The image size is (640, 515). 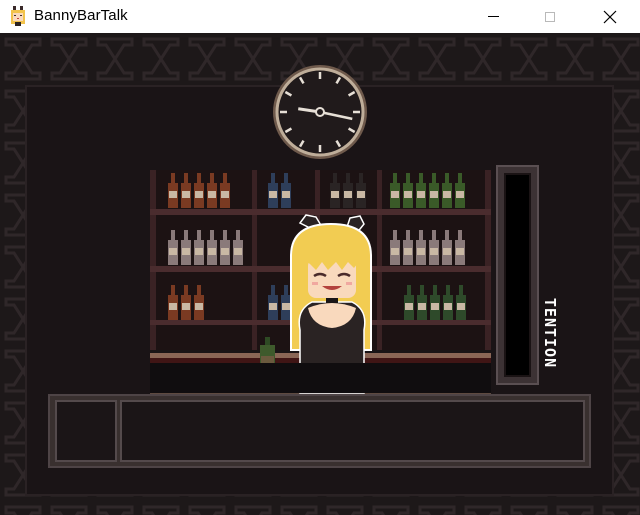 I want to click on minimize-icon, so click(x=493, y=16).